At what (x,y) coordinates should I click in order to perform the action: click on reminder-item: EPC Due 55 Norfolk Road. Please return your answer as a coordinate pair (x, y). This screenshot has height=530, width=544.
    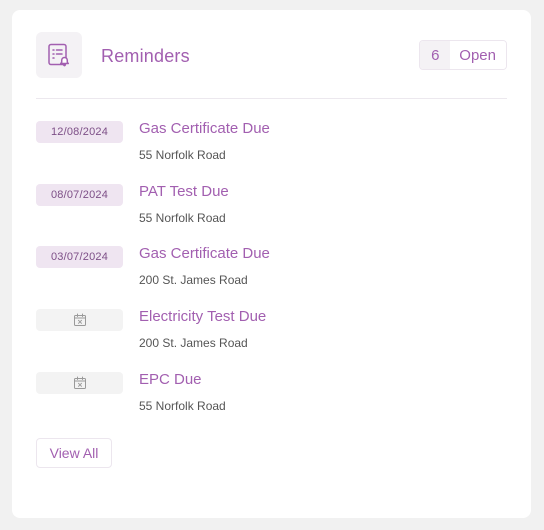
    Looking at the image, I should click on (271, 396).